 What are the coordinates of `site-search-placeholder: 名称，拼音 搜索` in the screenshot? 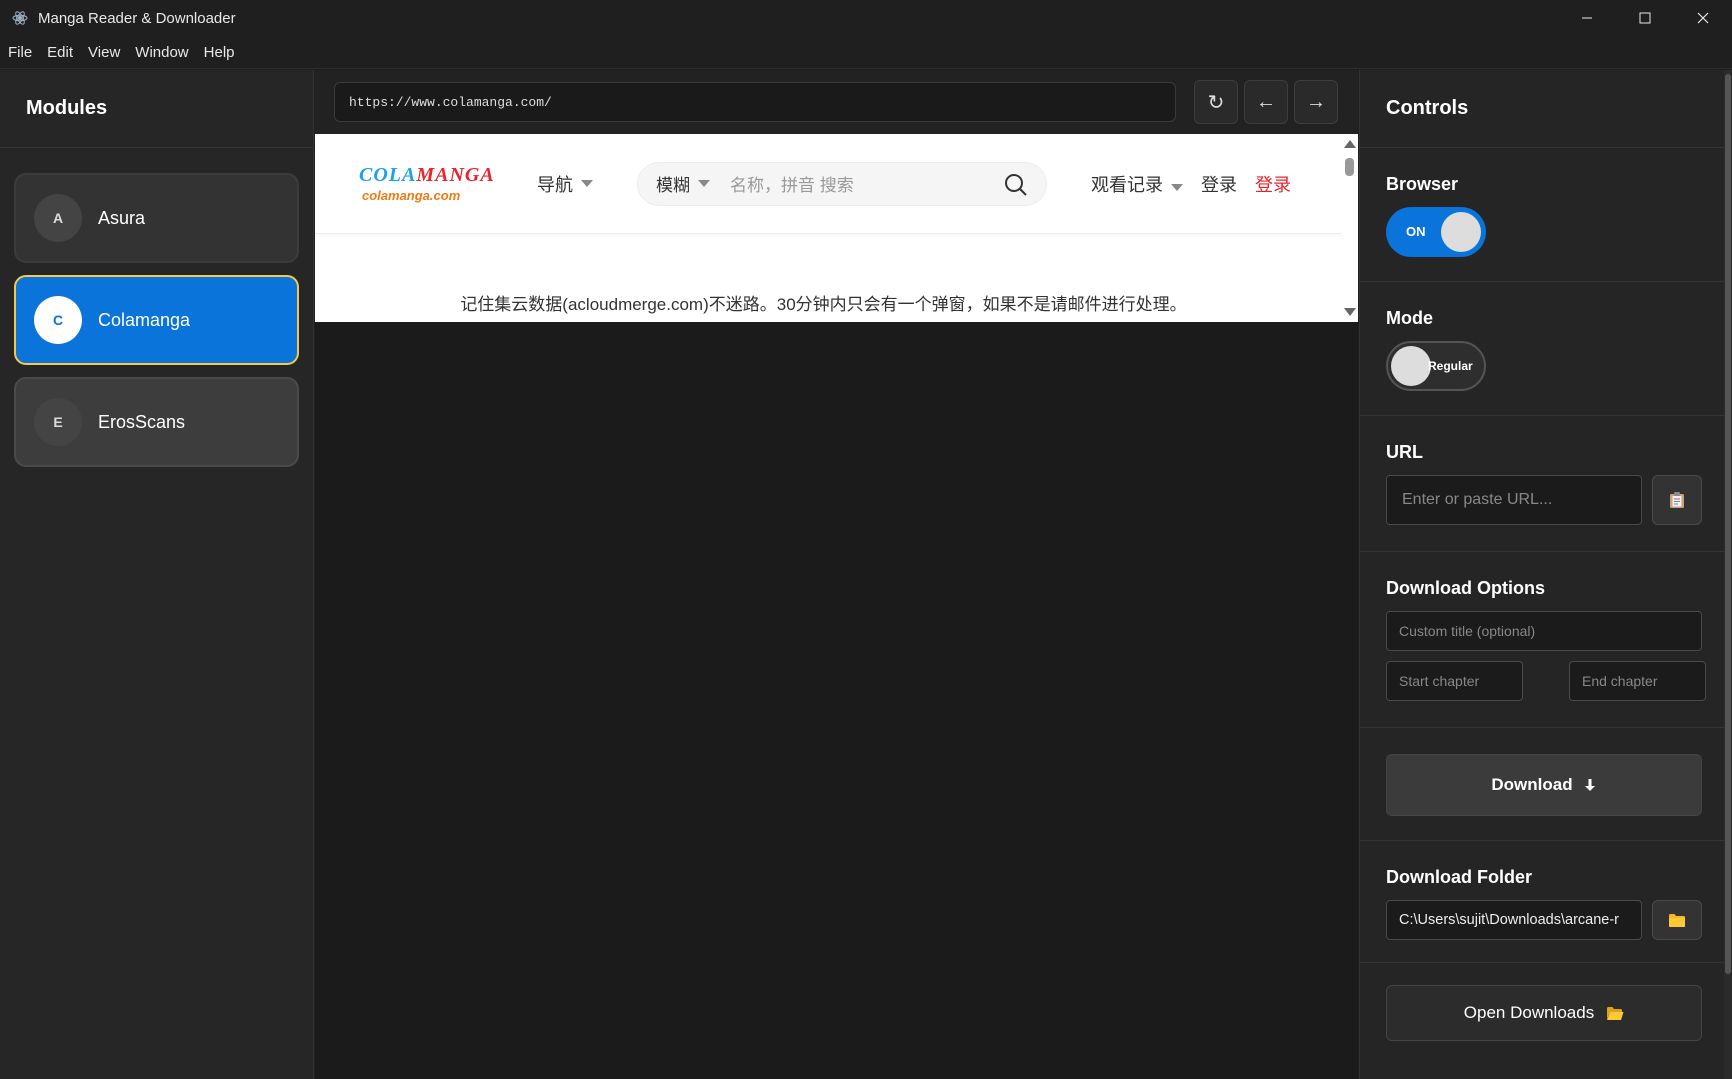 It's located at (792, 185).